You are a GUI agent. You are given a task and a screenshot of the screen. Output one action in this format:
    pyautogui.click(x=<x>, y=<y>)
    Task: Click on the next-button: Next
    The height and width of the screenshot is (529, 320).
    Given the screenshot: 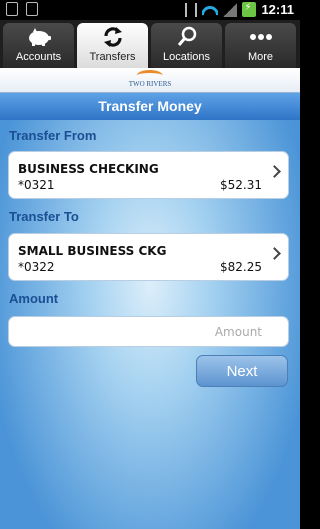 What is the action you would take?
    pyautogui.click(x=242, y=371)
    